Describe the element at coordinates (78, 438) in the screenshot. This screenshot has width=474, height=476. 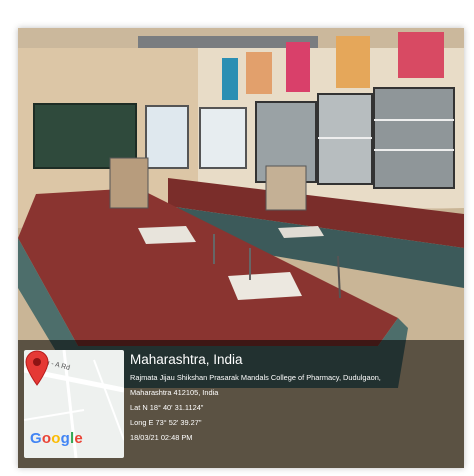
I see `google-logo-letter: e` at that location.